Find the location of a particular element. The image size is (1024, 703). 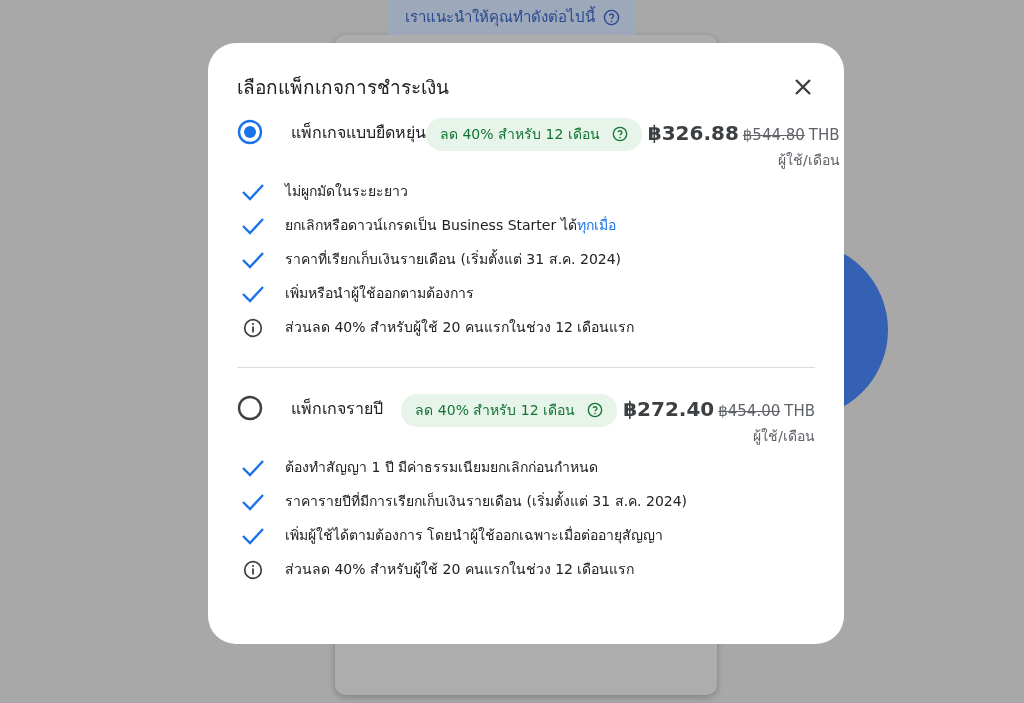

price: ฿272.40 is located at coordinates (669, 409).